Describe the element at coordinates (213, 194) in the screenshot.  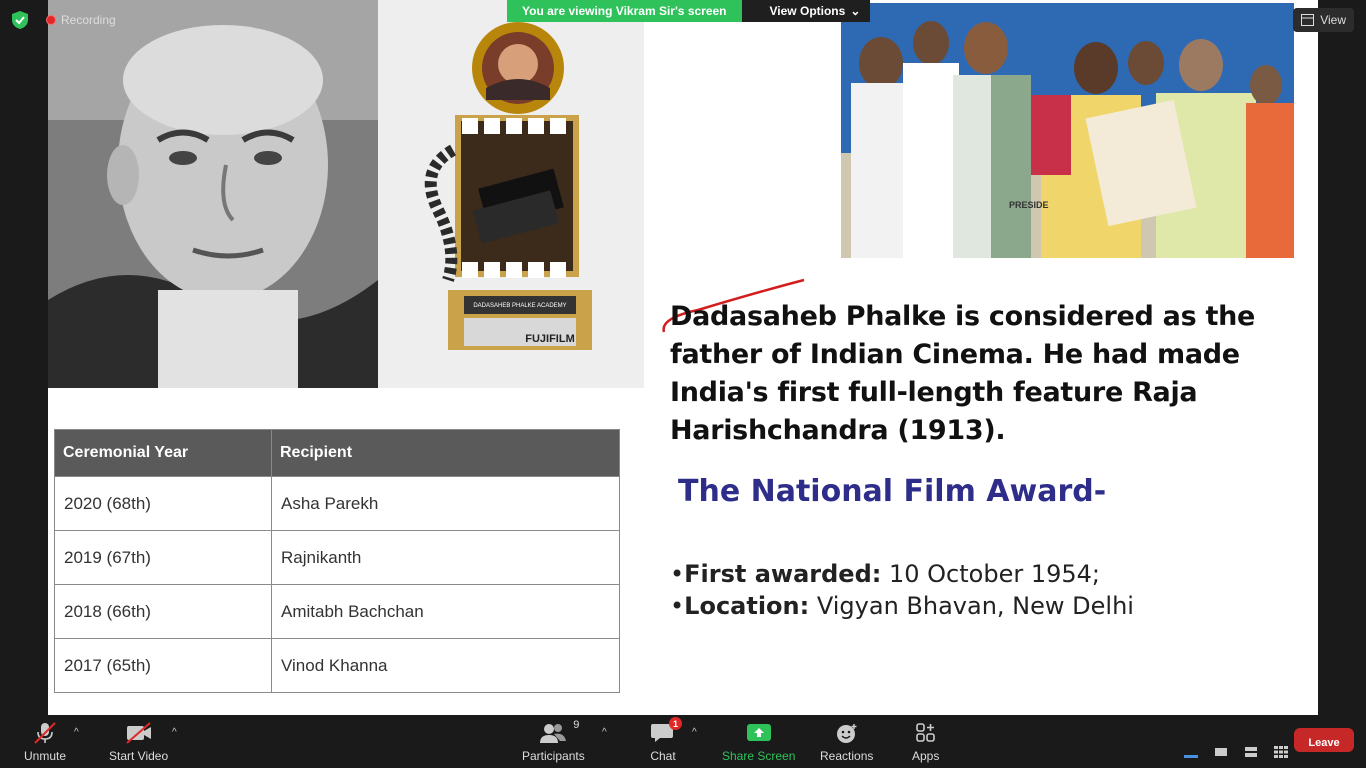
I see `portrait-photo` at that location.